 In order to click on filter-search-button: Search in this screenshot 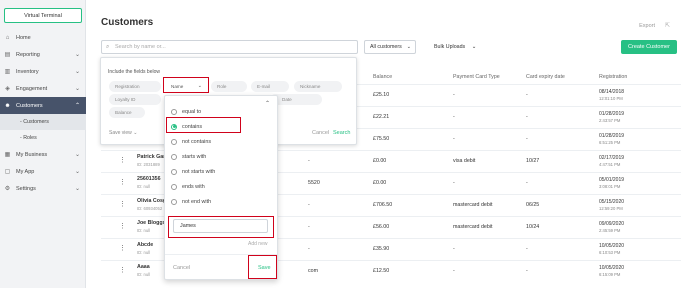, I will do `click(341, 133)`.